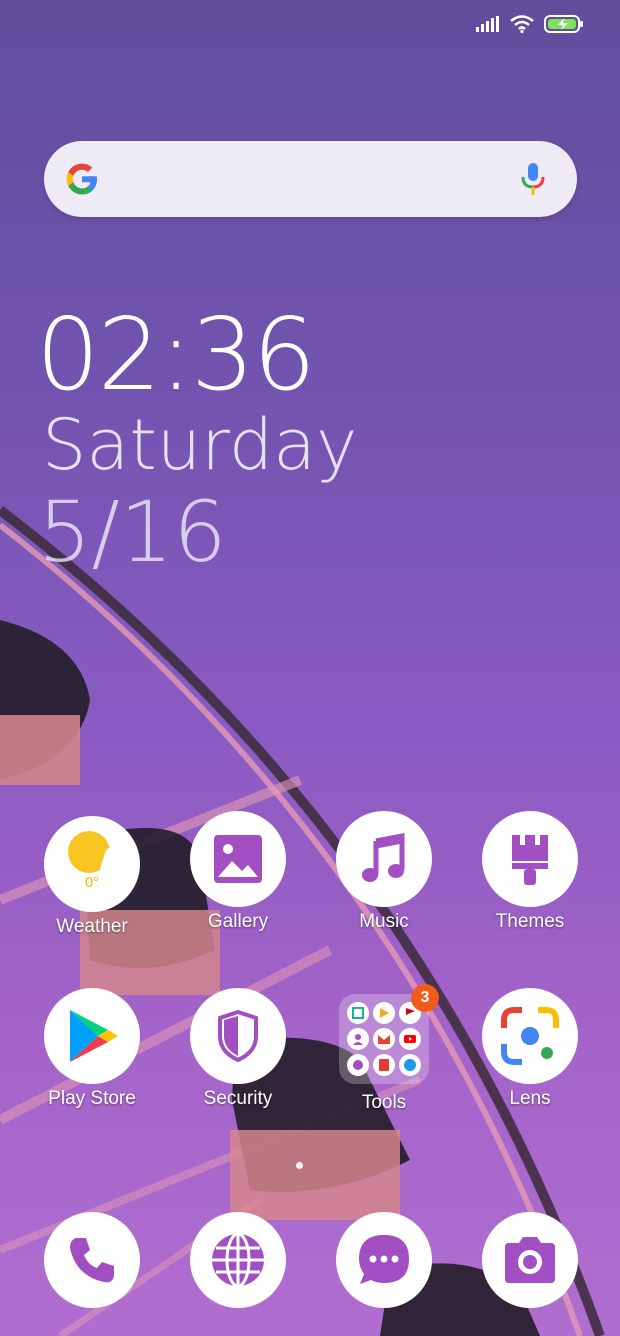 The height and width of the screenshot is (1336, 620). I want to click on camera-icon, so click(530, 1260).